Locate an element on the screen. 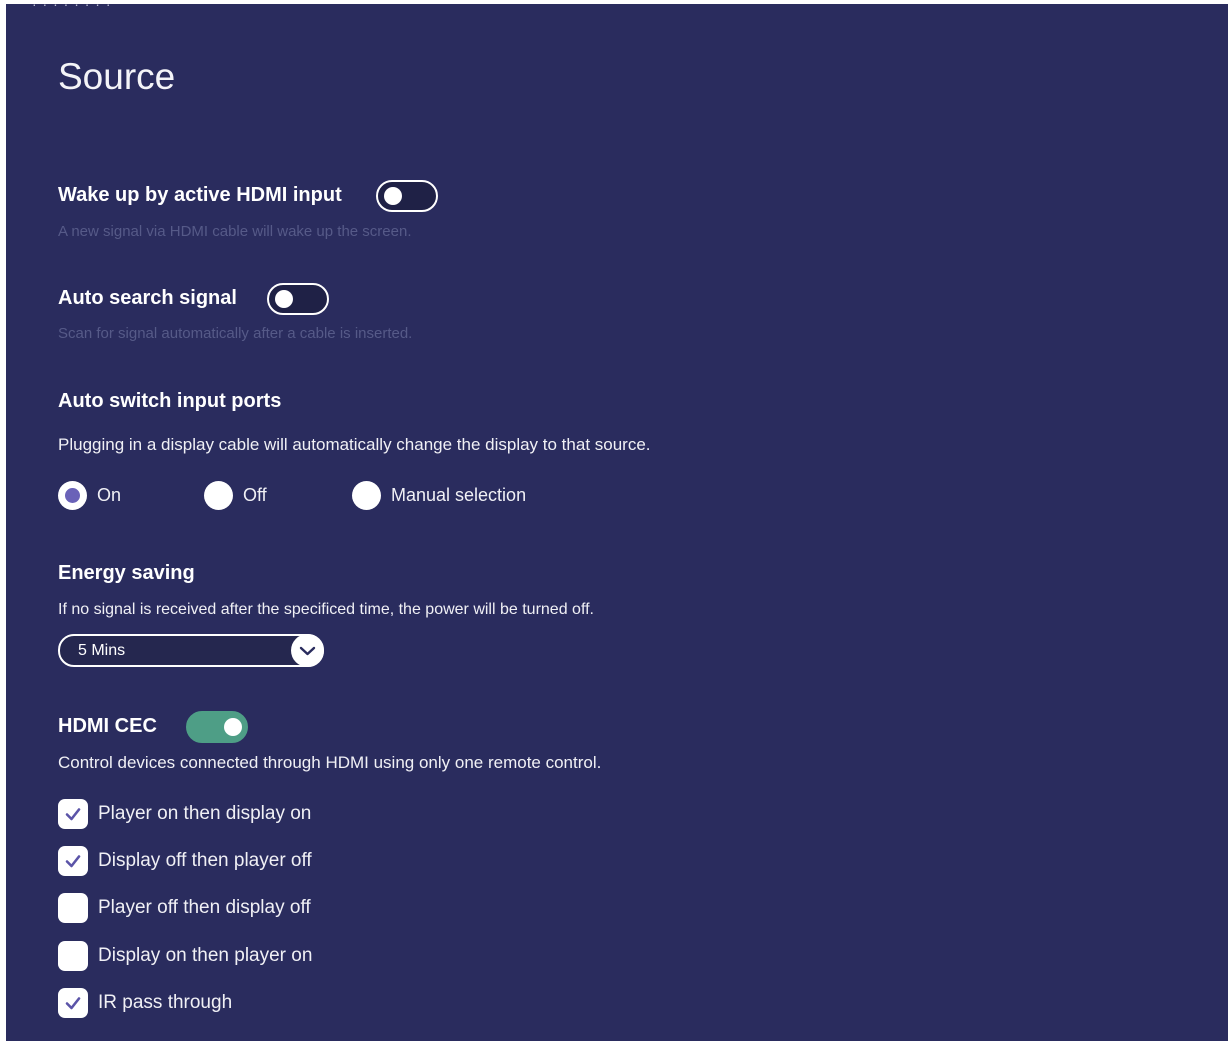 This screenshot has height=1045, width=1231. cec-option-player-on-display-on: Player on then display on is located at coordinates (184, 814).